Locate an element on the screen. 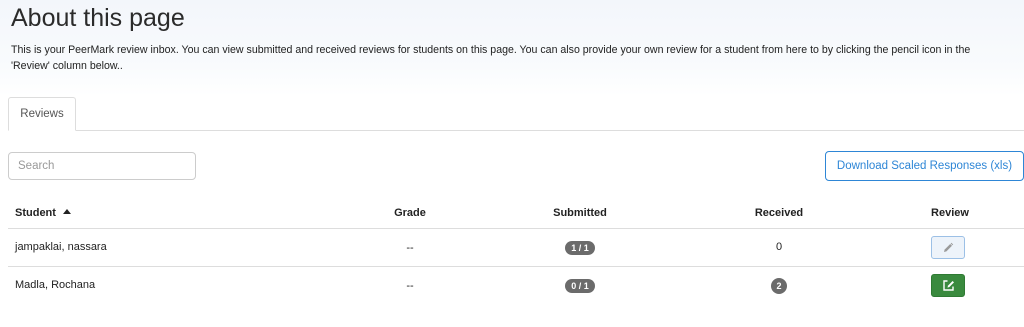 Image resolution: width=1024 pixels, height=327 pixels. download-scaled-responses-button: Download Scaled Responses (xls) is located at coordinates (924, 166).